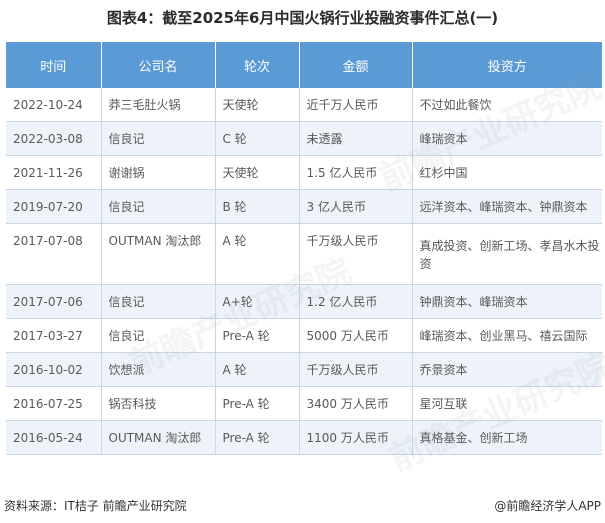 The width and height of the screenshot is (605, 523). Describe the element at coordinates (507, 301) in the screenshot. I see `cell-investors: 钟鼎资本、峰瑞资本` at that location.